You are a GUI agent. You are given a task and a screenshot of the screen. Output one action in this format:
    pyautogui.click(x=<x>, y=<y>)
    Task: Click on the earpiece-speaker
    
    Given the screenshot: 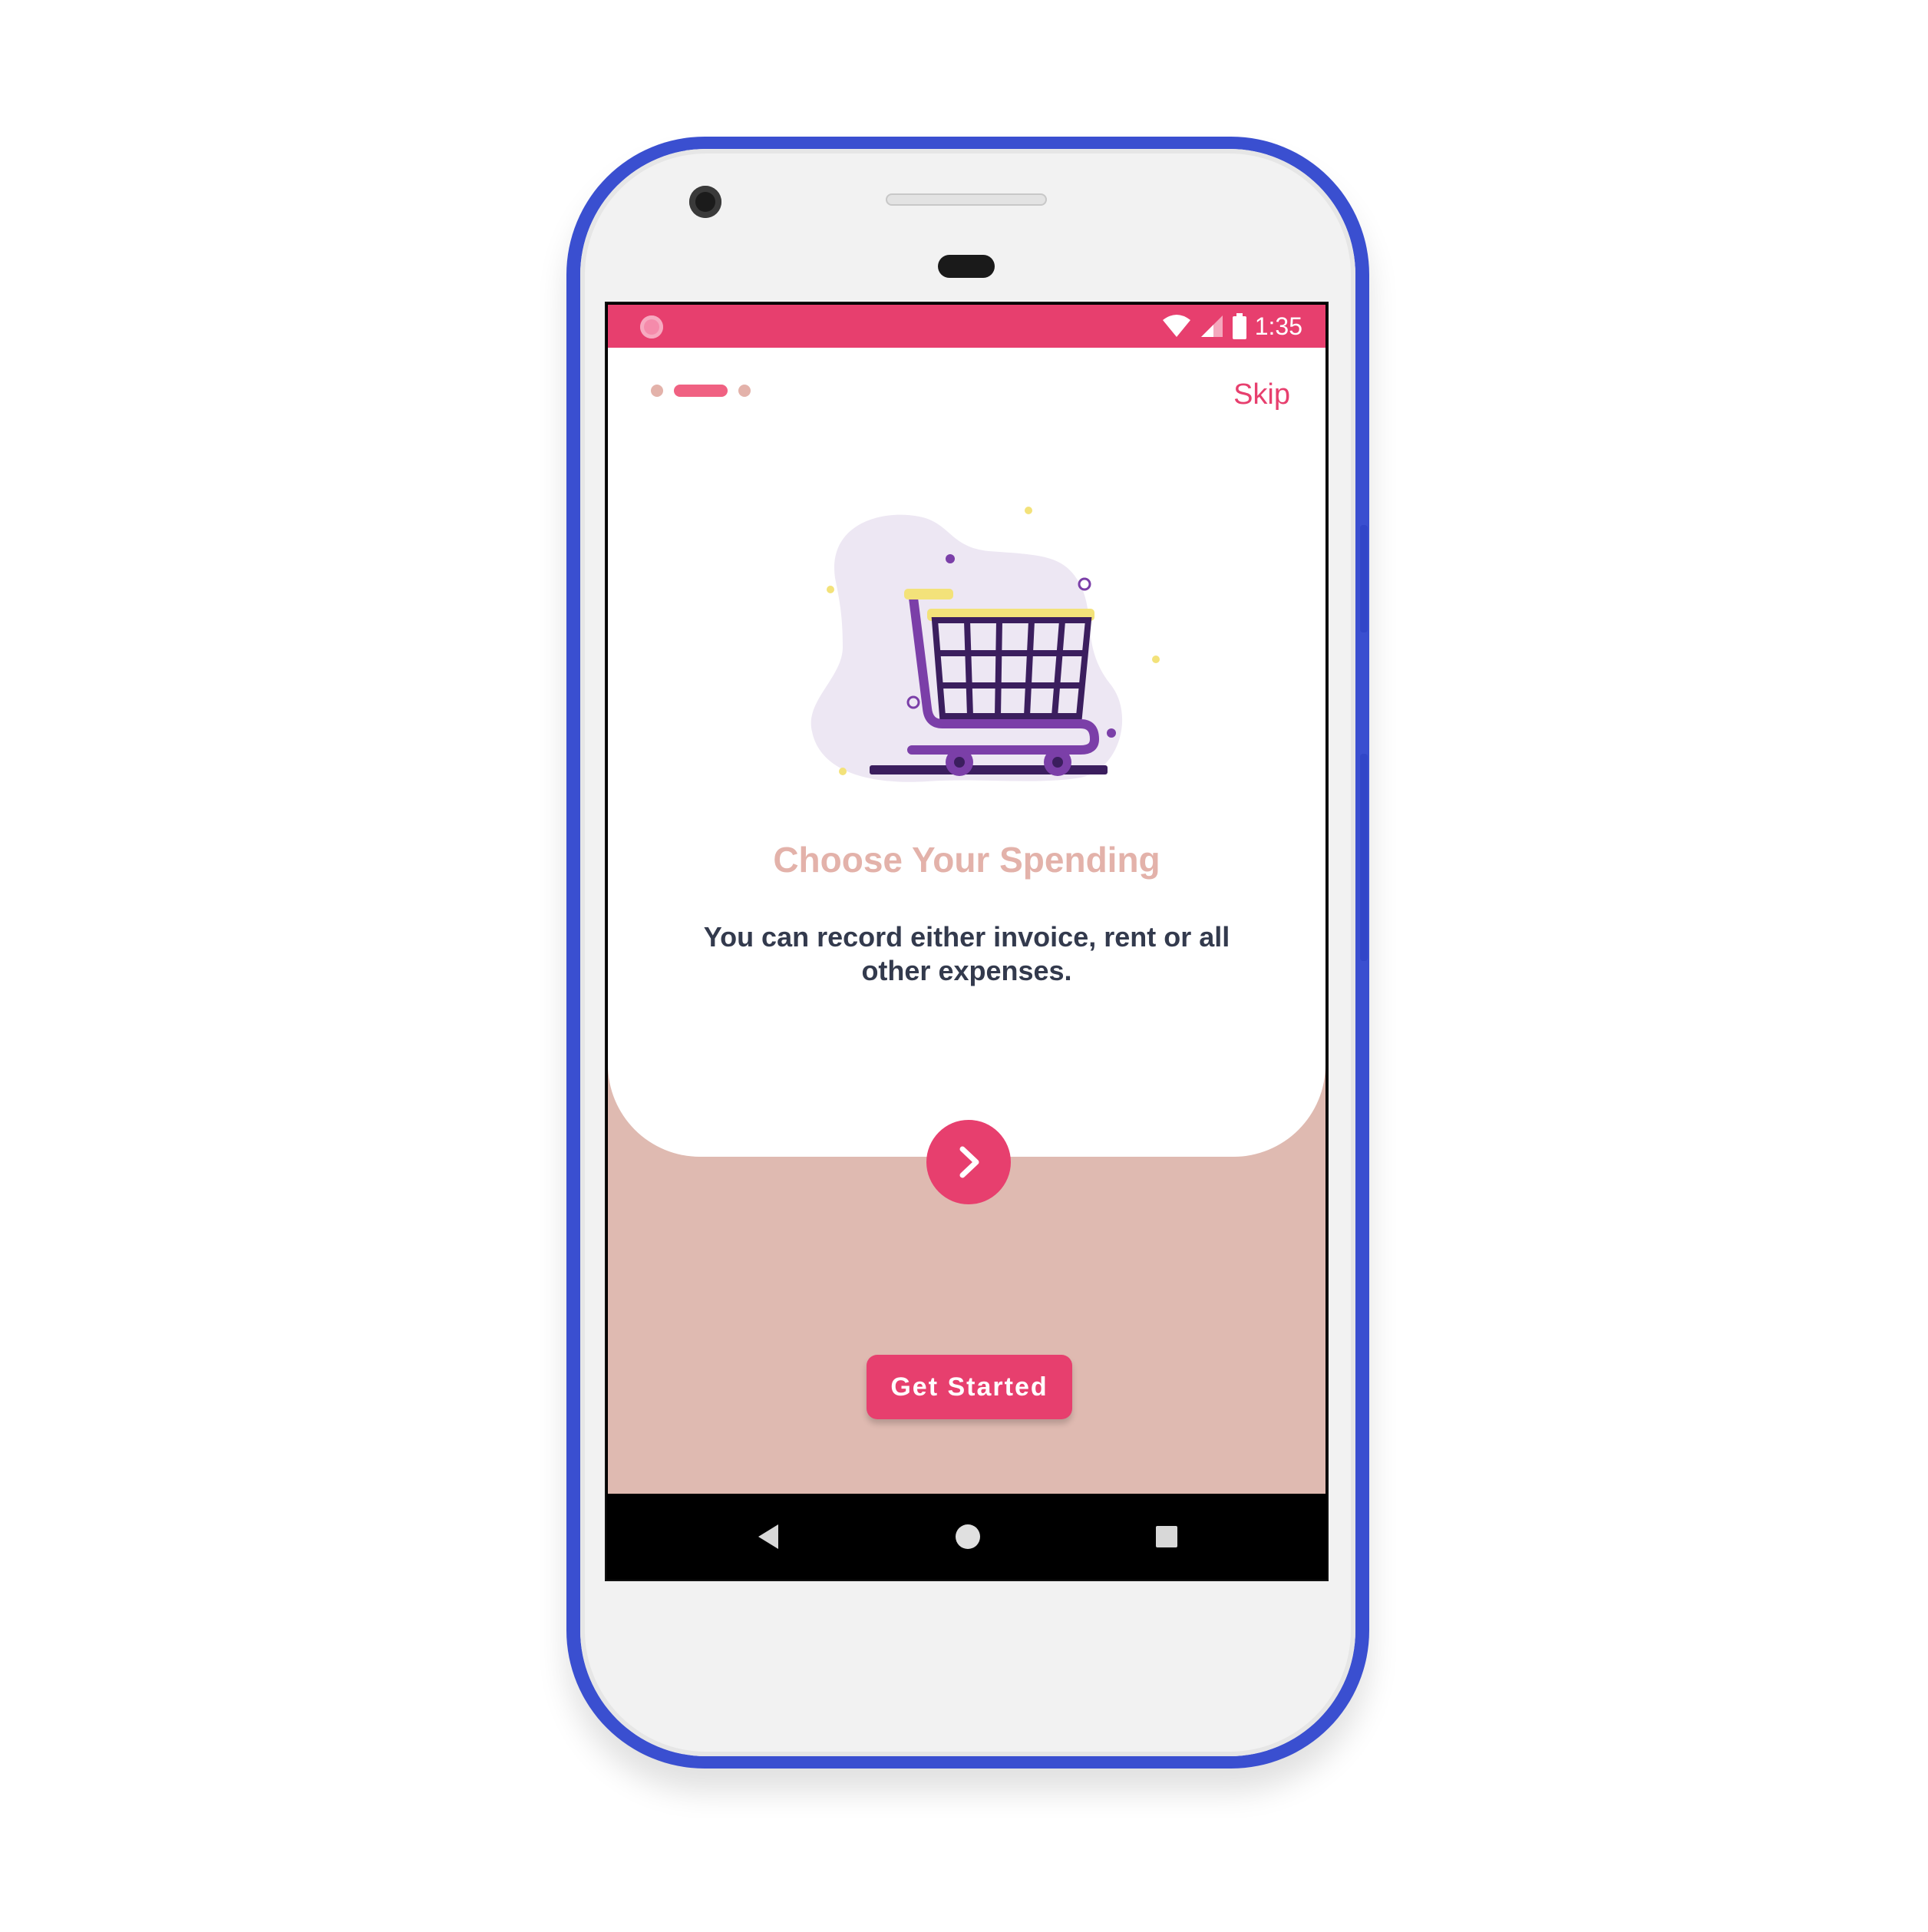 What is the action you would take?
    pyautogui.click(x=967, y=199)
    